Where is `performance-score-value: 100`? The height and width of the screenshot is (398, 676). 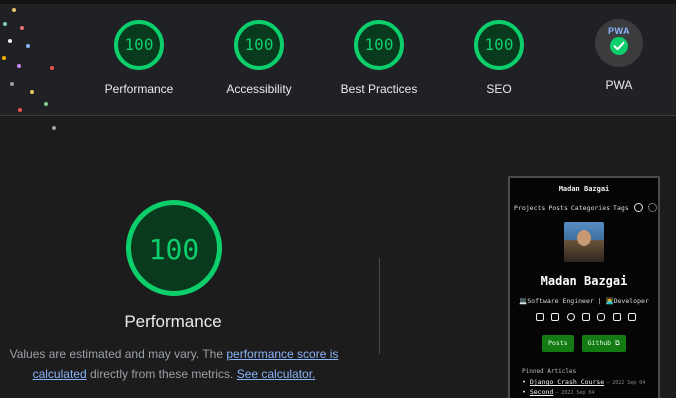 performance-score-value: 100 is located at coordinates (174, 249).